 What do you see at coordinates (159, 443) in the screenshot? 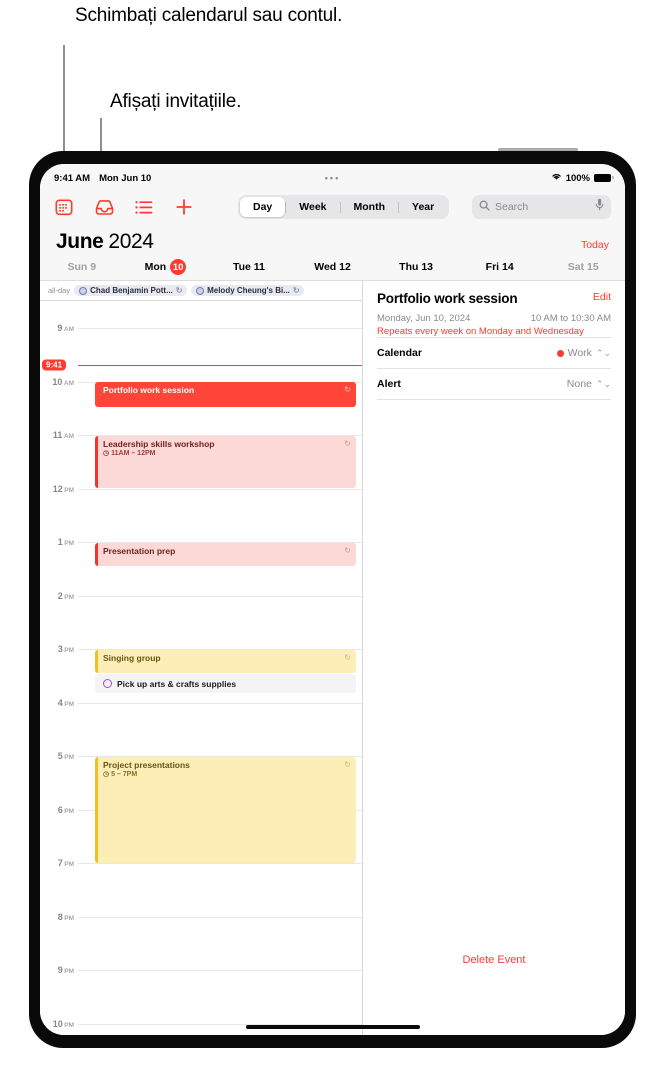
I see `event-title: Leadership skills workshop` at bounding box center [159, 443].